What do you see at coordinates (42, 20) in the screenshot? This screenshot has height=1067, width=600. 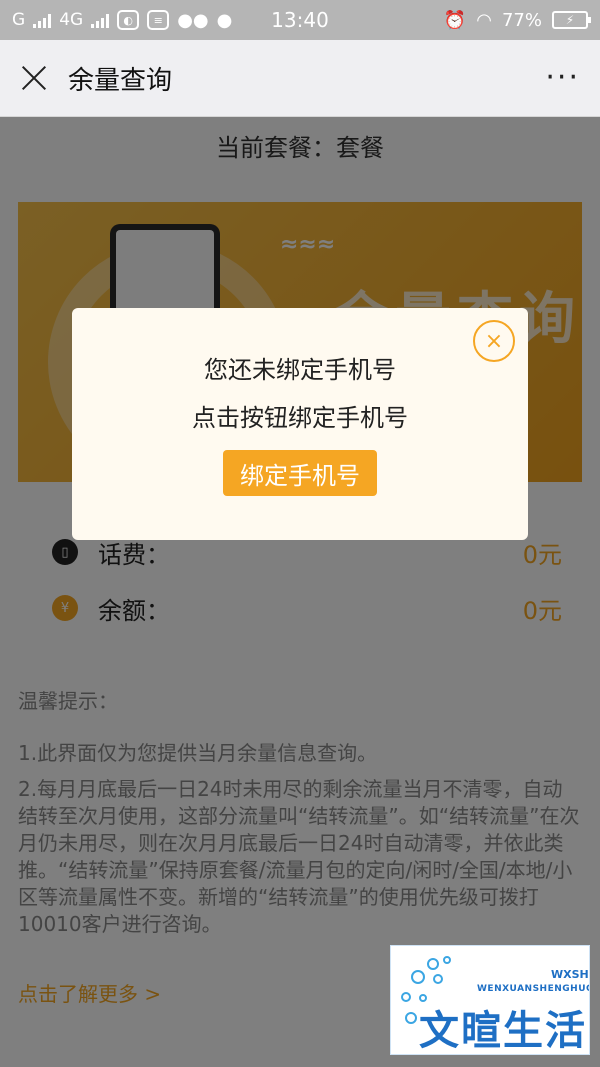 I see `signal-icon` at bounding box center [42, 20].